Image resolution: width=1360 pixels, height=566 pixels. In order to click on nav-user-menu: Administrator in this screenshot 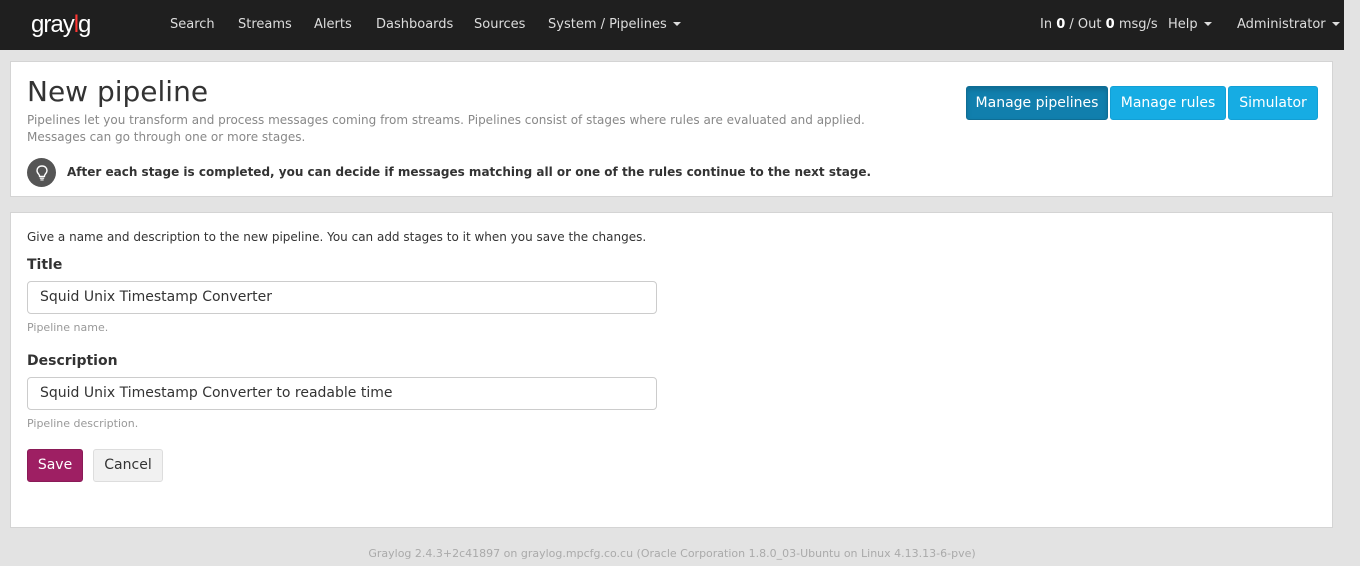, I will do `click(1288, 25)`.